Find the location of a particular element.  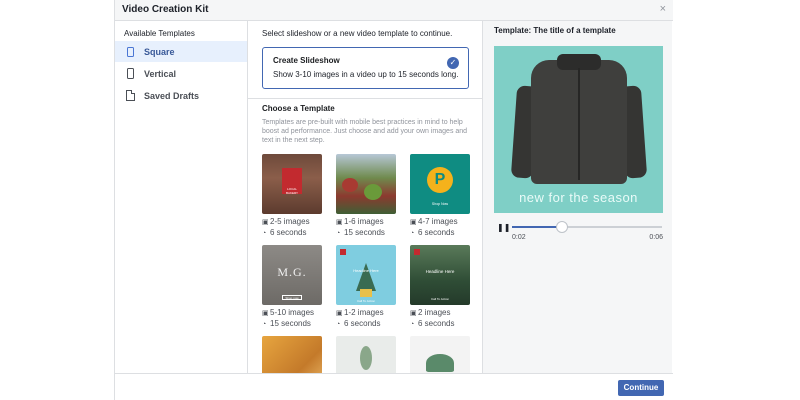

square-format-icon is located at coordinates (130, 52).